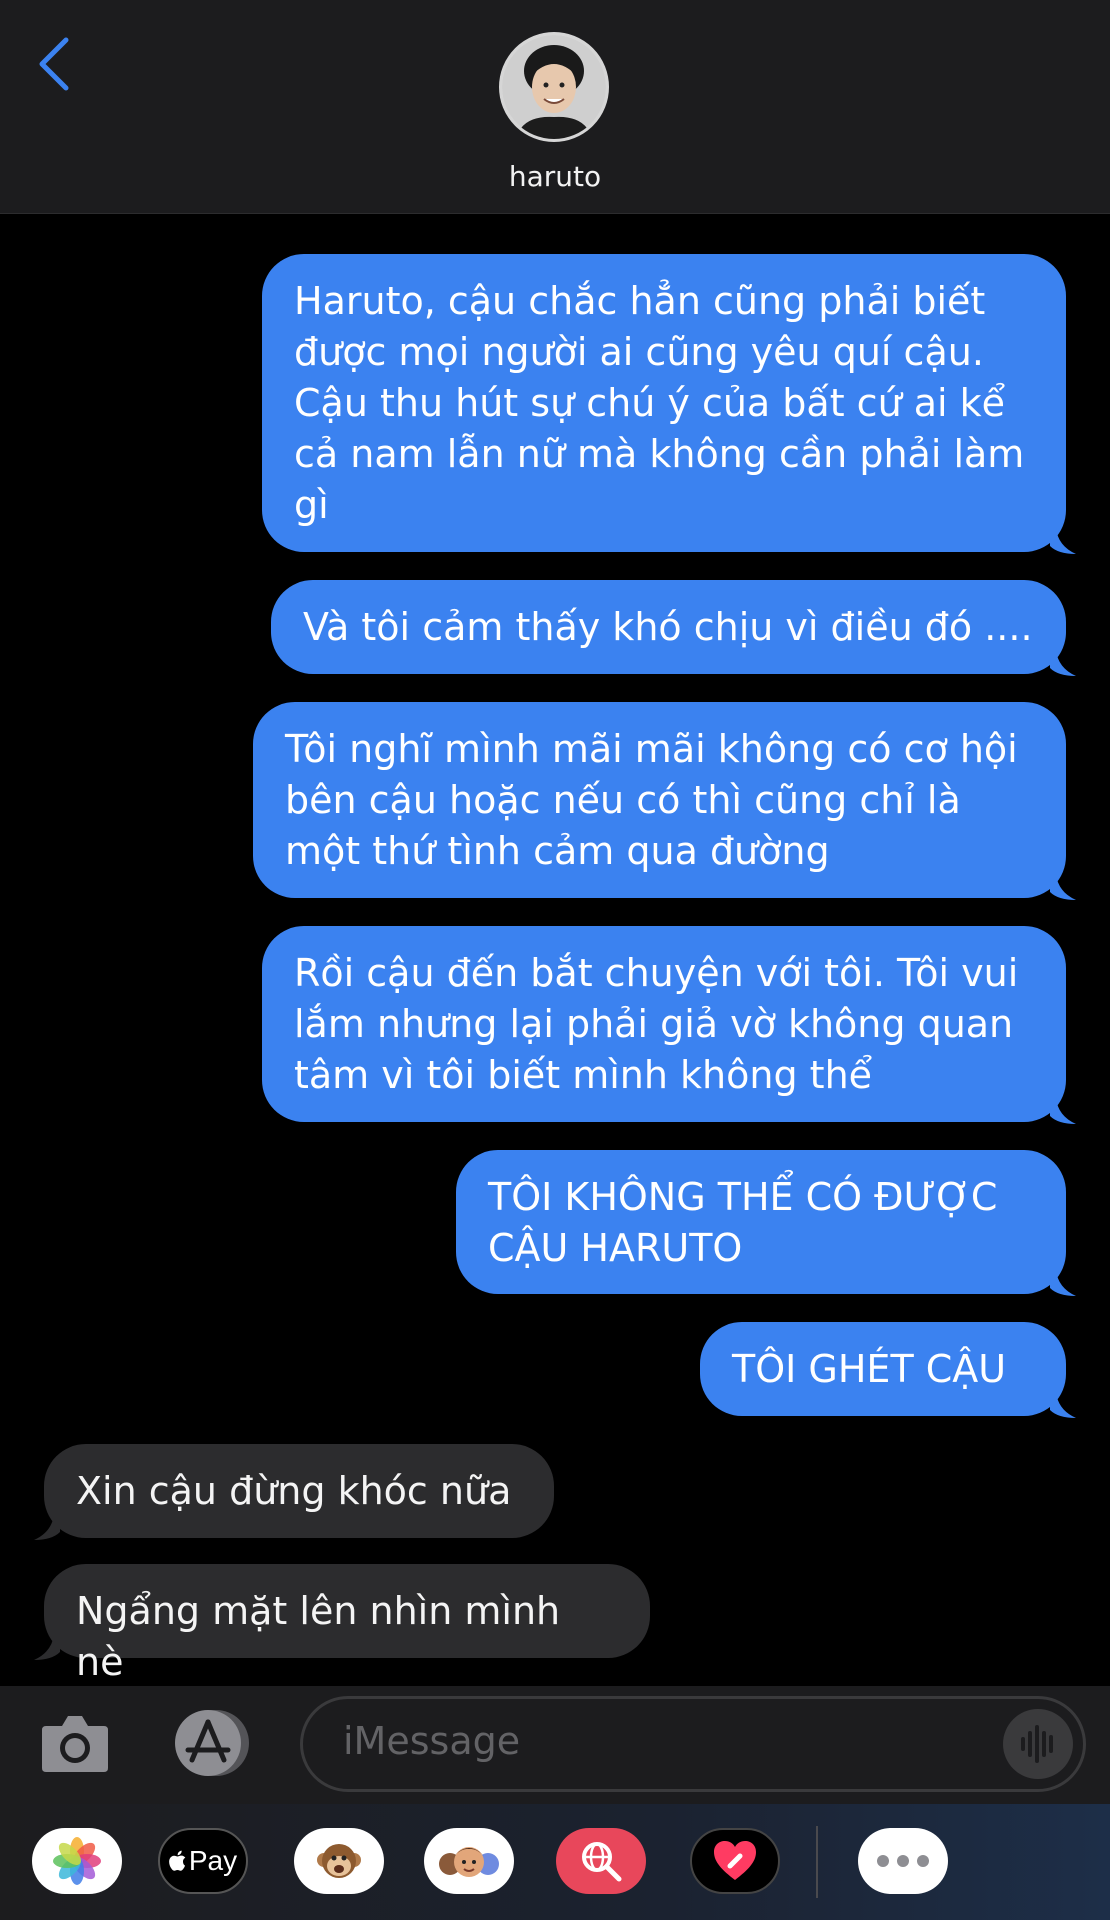 This screenshot has width=1110, height=1920. What do you see at coordinates (761, 1222) in the screenshot?
I see `message-bubble-sent: TÔI KHÔNG THỂ CÓ ĐƯỢC CẬU HARUTO` at bounding box center [761, 1222].